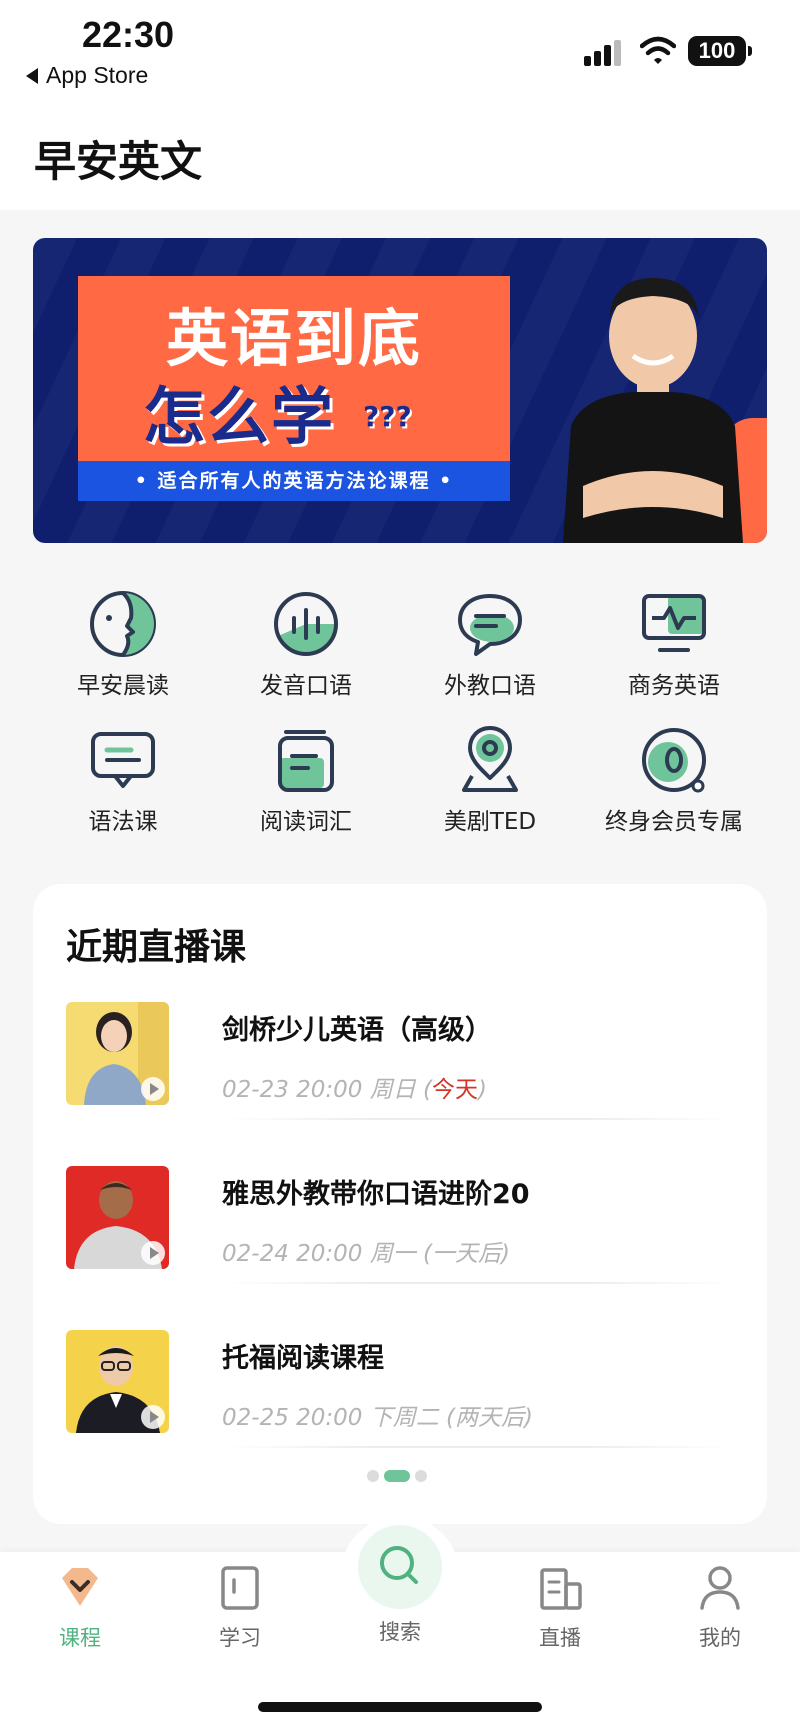 The height and width of the screenshot is (1731, 800). What do you see at coordinates (123, 686) in the screenshot?
I see `category-label: 早安晨读` at bounding box center [123, 686].